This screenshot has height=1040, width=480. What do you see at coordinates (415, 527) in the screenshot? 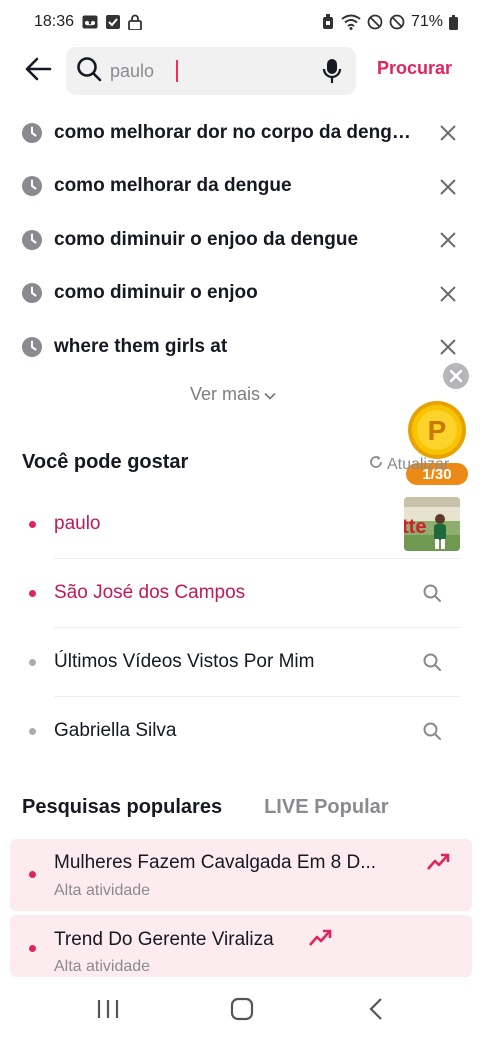
I see `svg-text: tte` at bounding box center [415, 527].